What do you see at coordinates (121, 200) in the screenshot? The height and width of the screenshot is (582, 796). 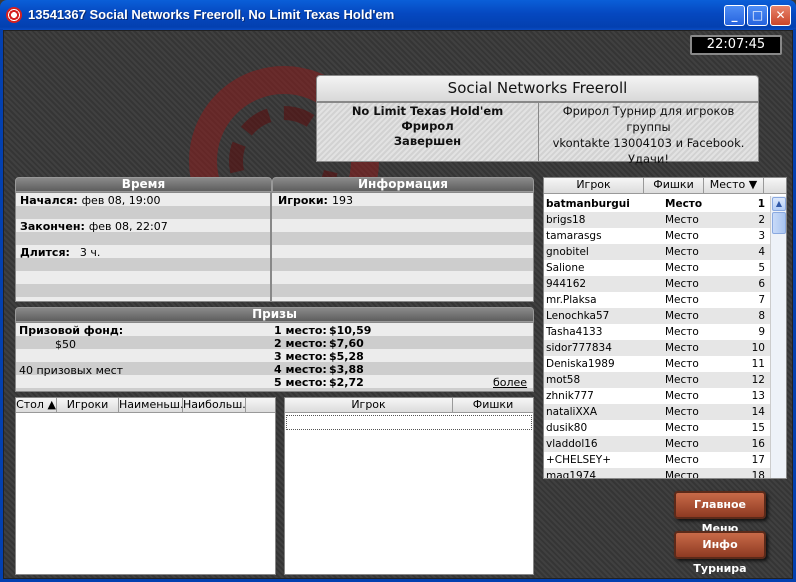 I see `started-value: фев 08, 19:00` at bounding box center [121, 200].